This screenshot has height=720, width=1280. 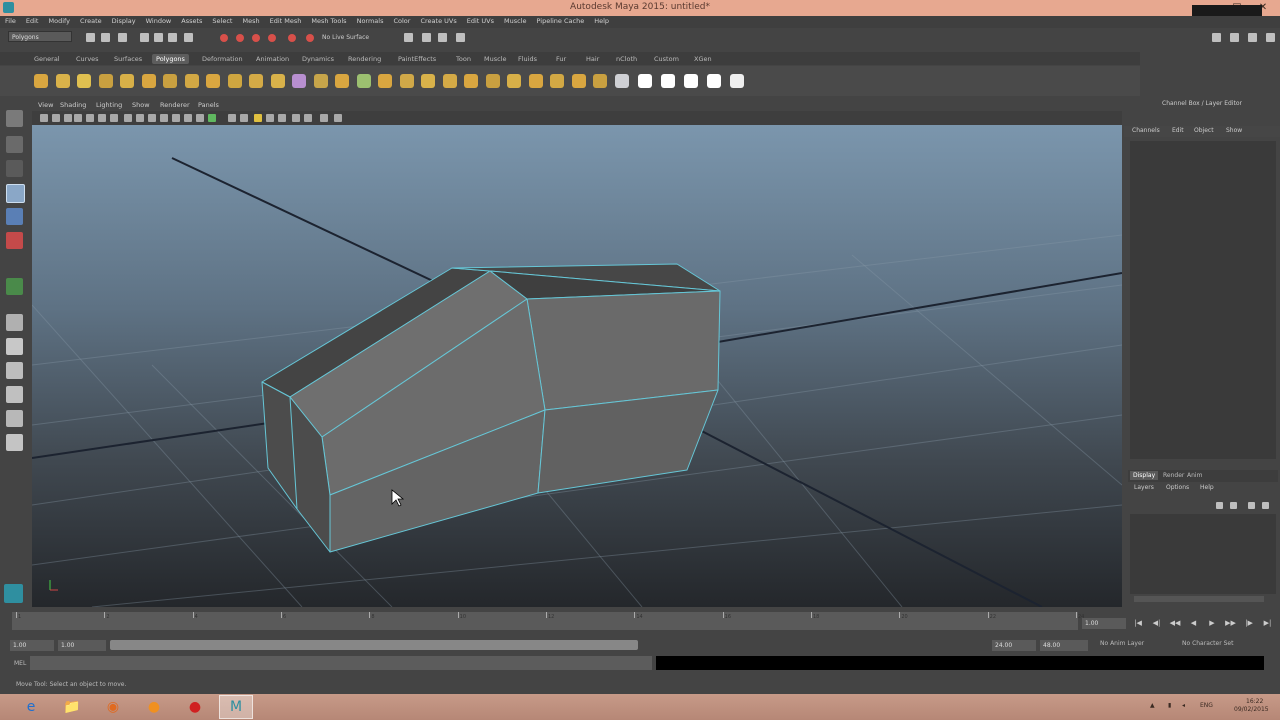 I want to click on layer-list, so click(x=1203, y=554).